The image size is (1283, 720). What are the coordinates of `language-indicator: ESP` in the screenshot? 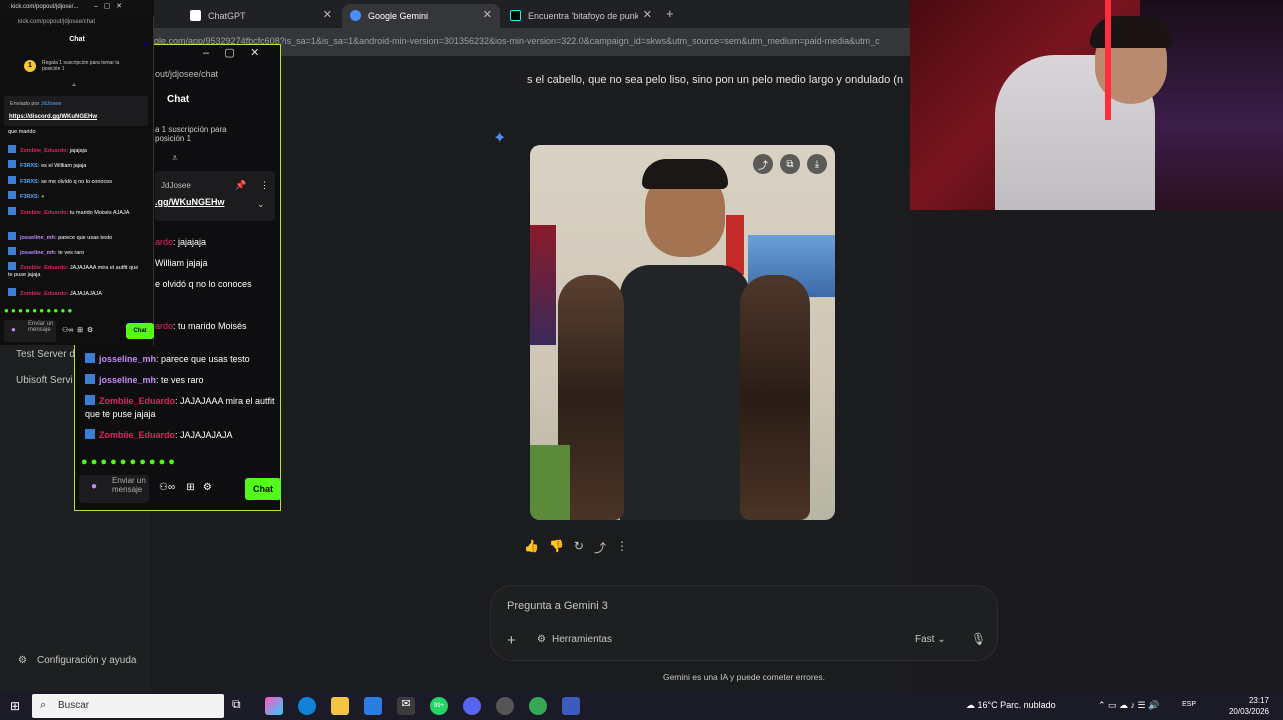 It's located at (1189, 704).